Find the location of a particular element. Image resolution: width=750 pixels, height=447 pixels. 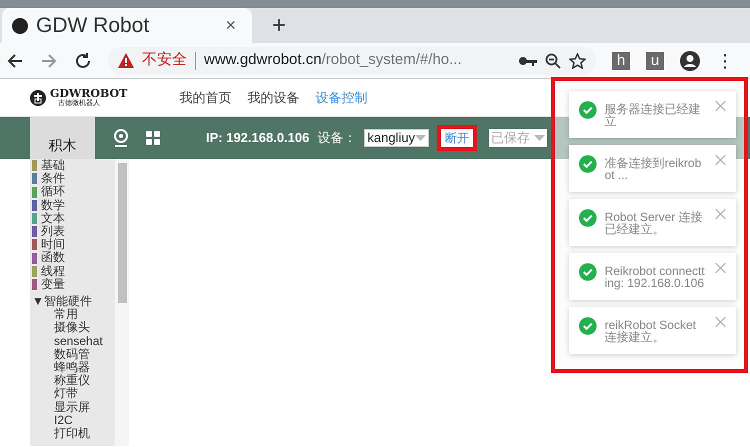

subcategory-item: 蜂鸣器 is located at coordinates (72, 367).